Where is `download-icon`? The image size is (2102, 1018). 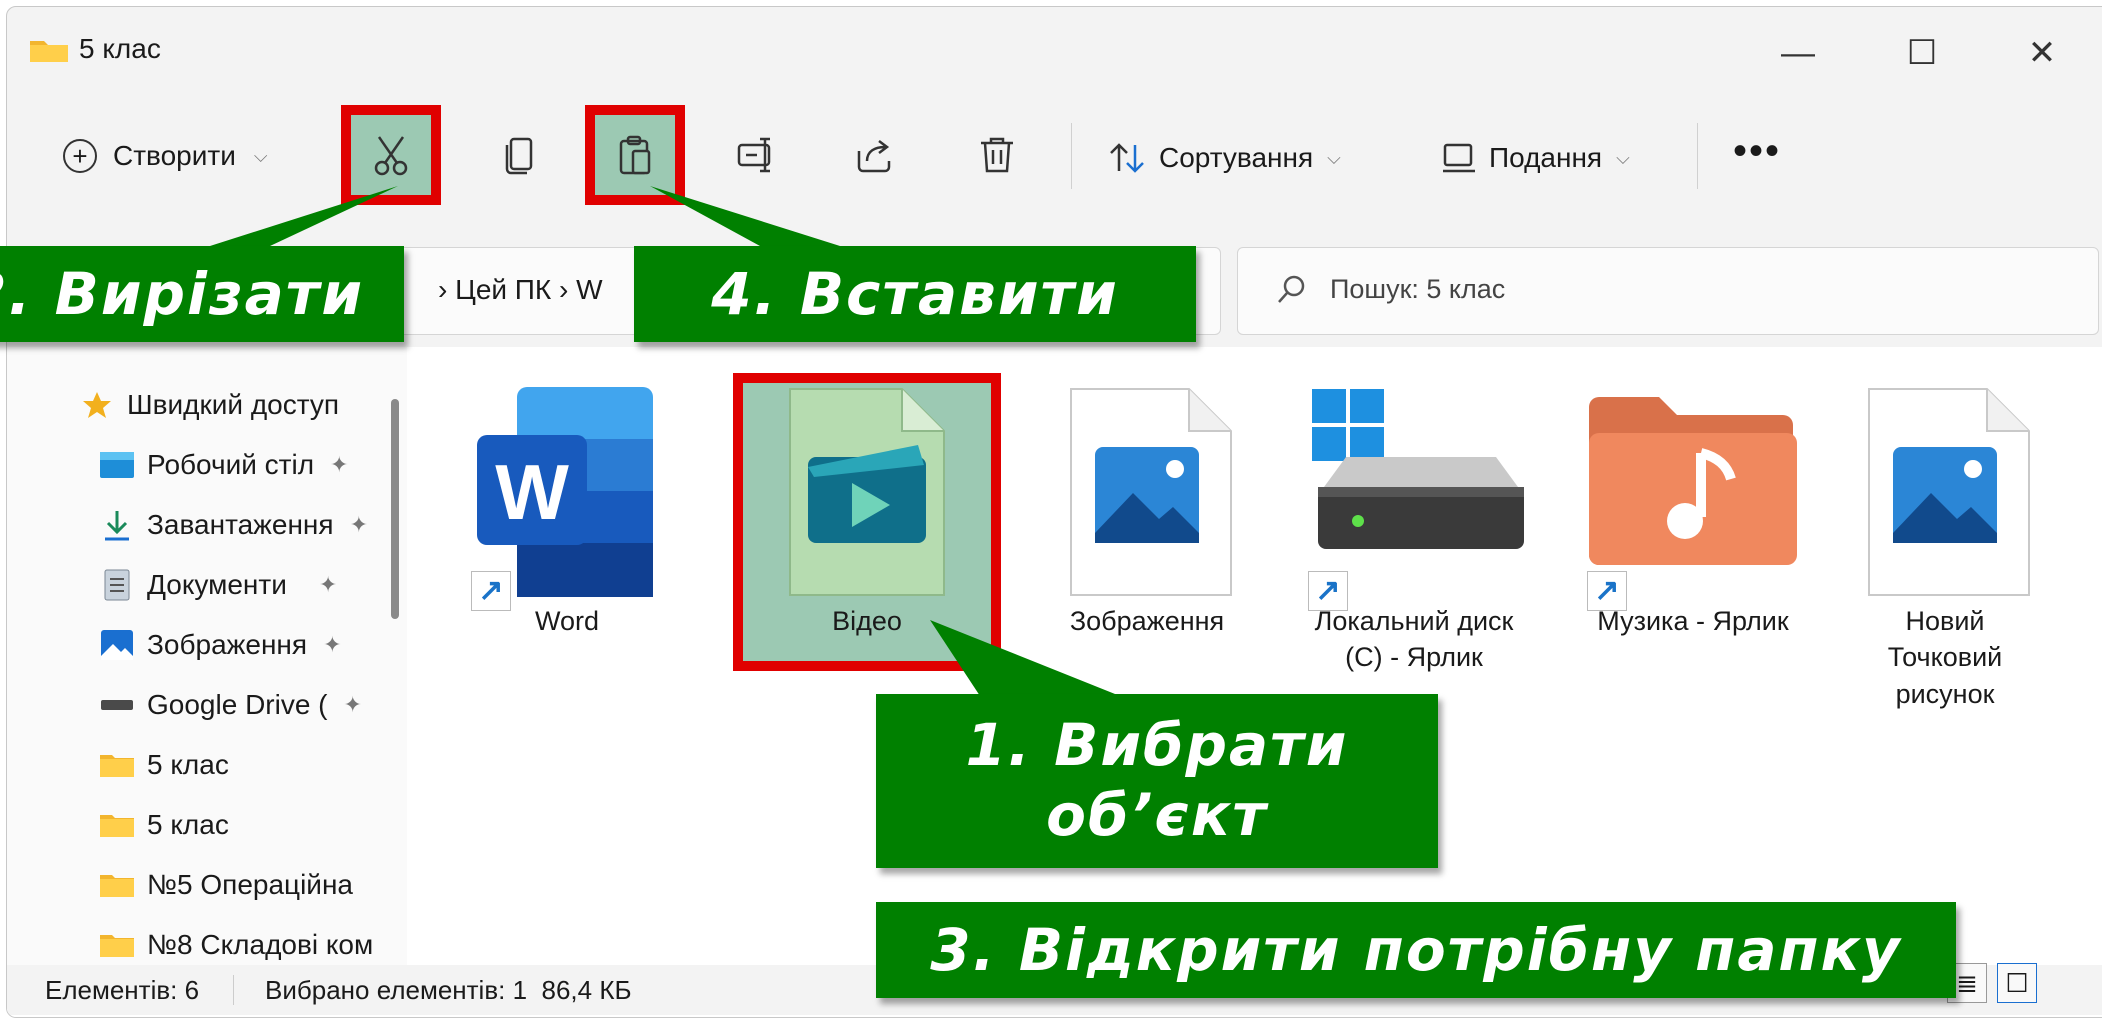 download-icon is located at coordinates (117, 526).